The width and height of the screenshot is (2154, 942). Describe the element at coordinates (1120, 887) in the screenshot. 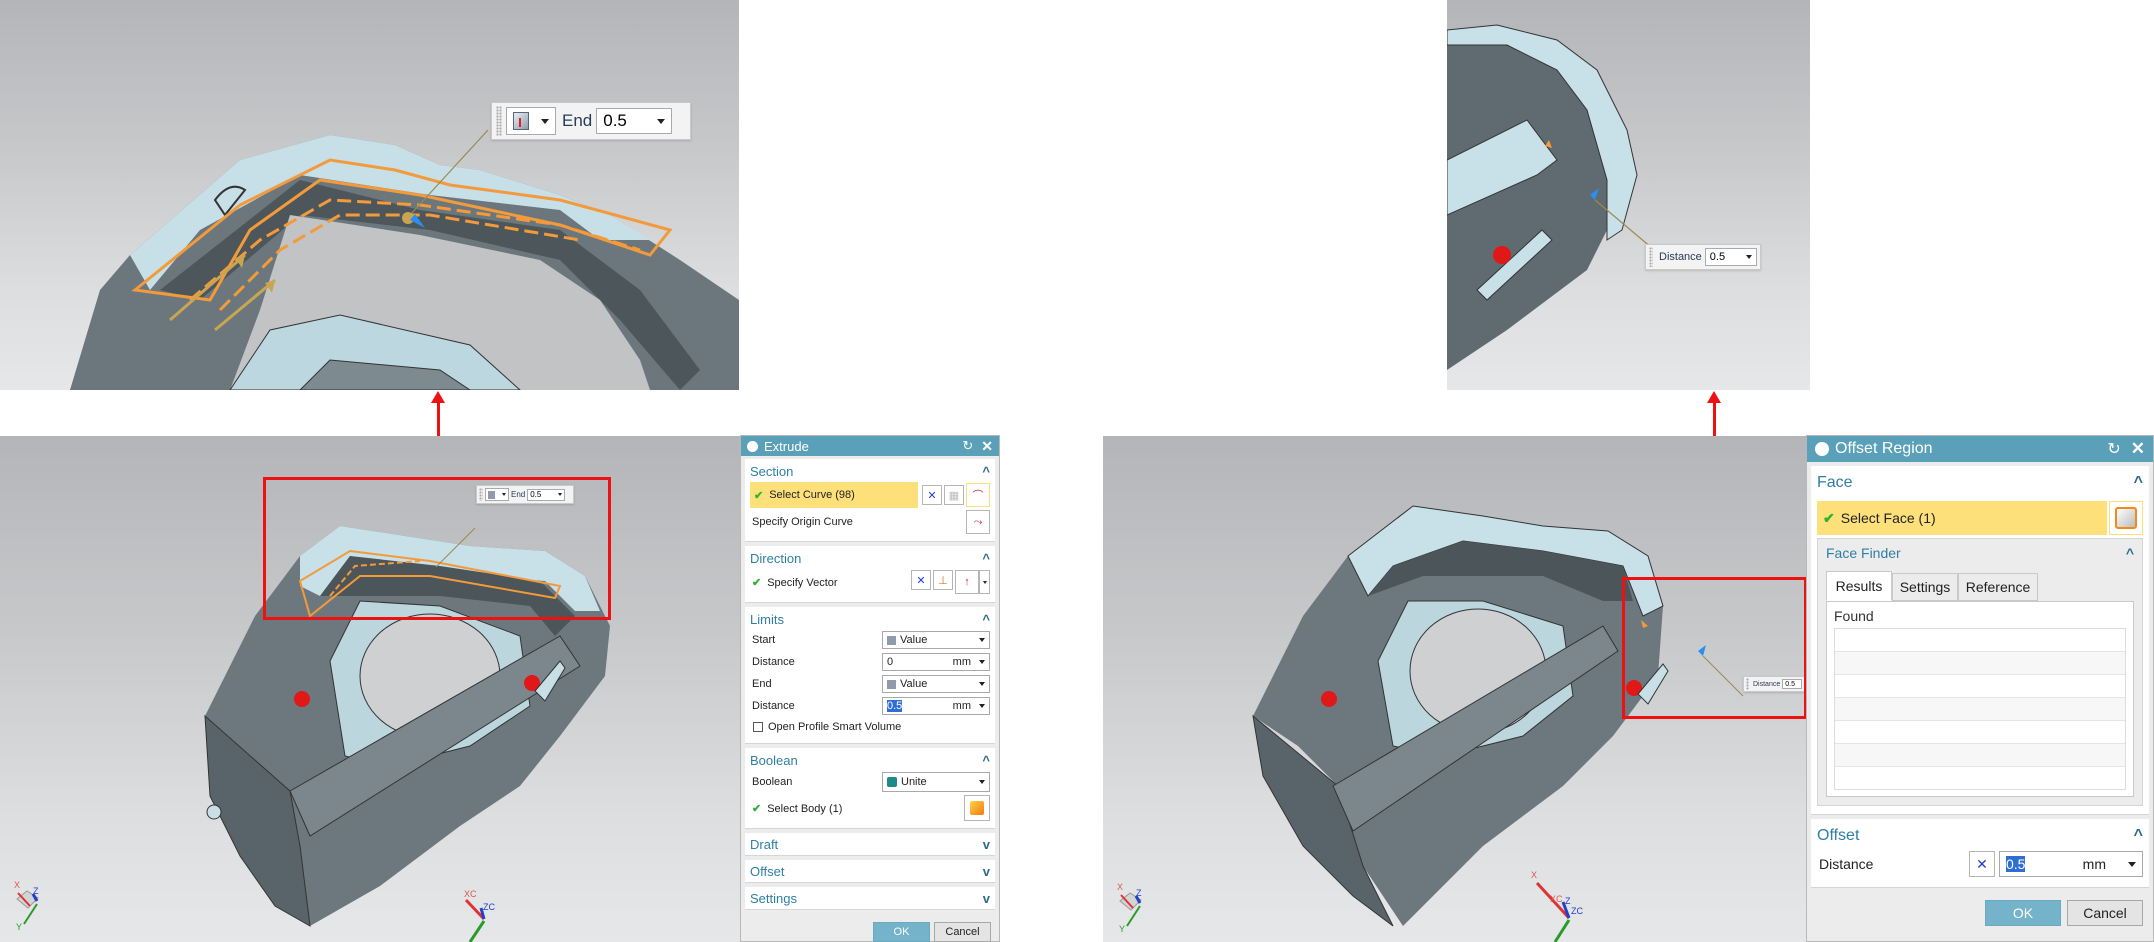

I see `triad-x-label: X` at that location.